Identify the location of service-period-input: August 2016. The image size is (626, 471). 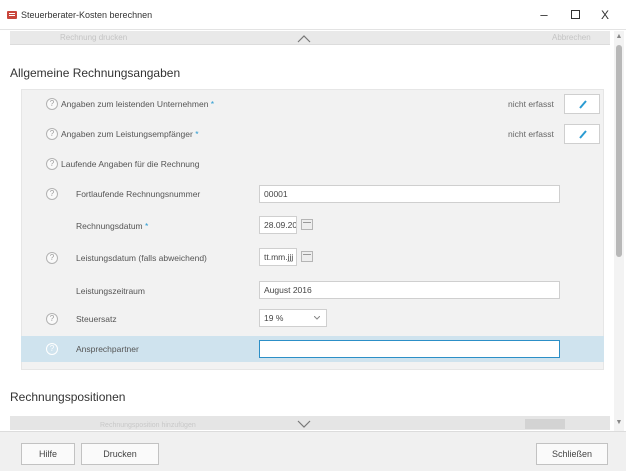
(409, 290).